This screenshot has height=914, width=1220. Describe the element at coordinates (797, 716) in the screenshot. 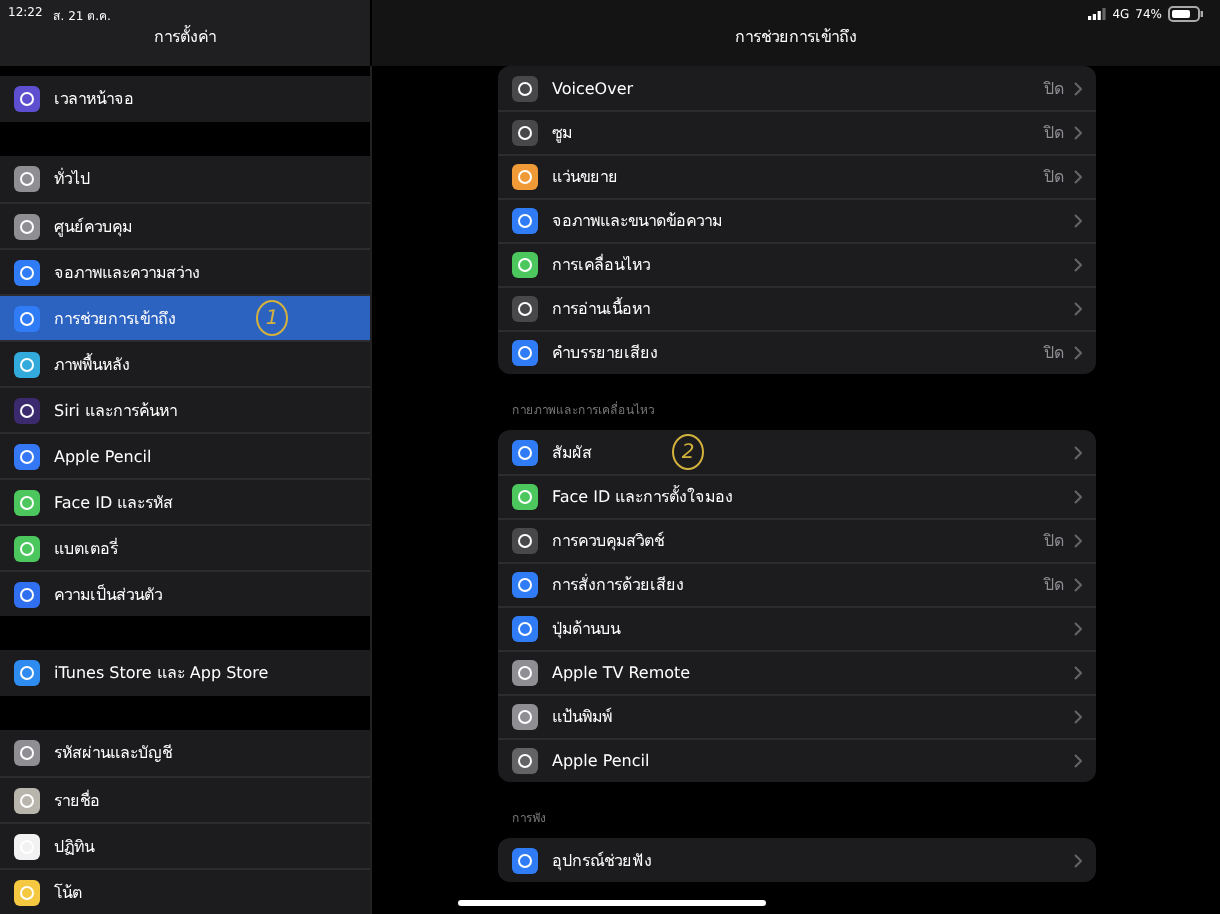

I see `settings-row: แป้นพิมพ์` at that location.